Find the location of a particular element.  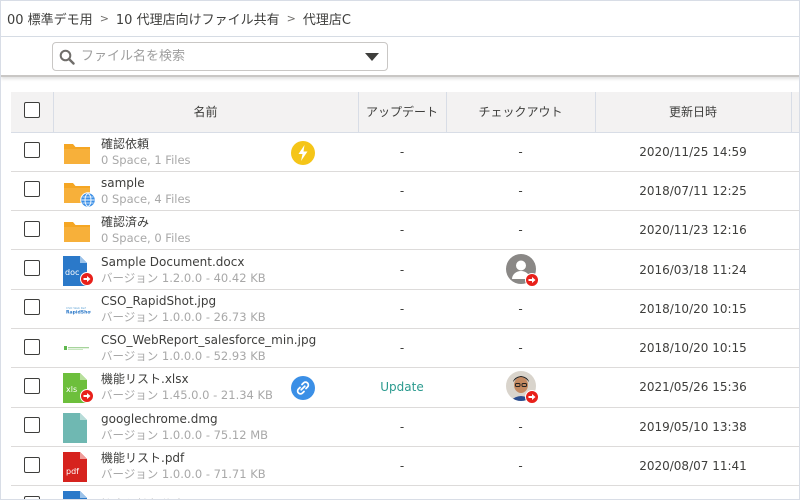

name-cell-content: 確認依頼 0 Space, 1 Files is located at coordinates (205, 152).